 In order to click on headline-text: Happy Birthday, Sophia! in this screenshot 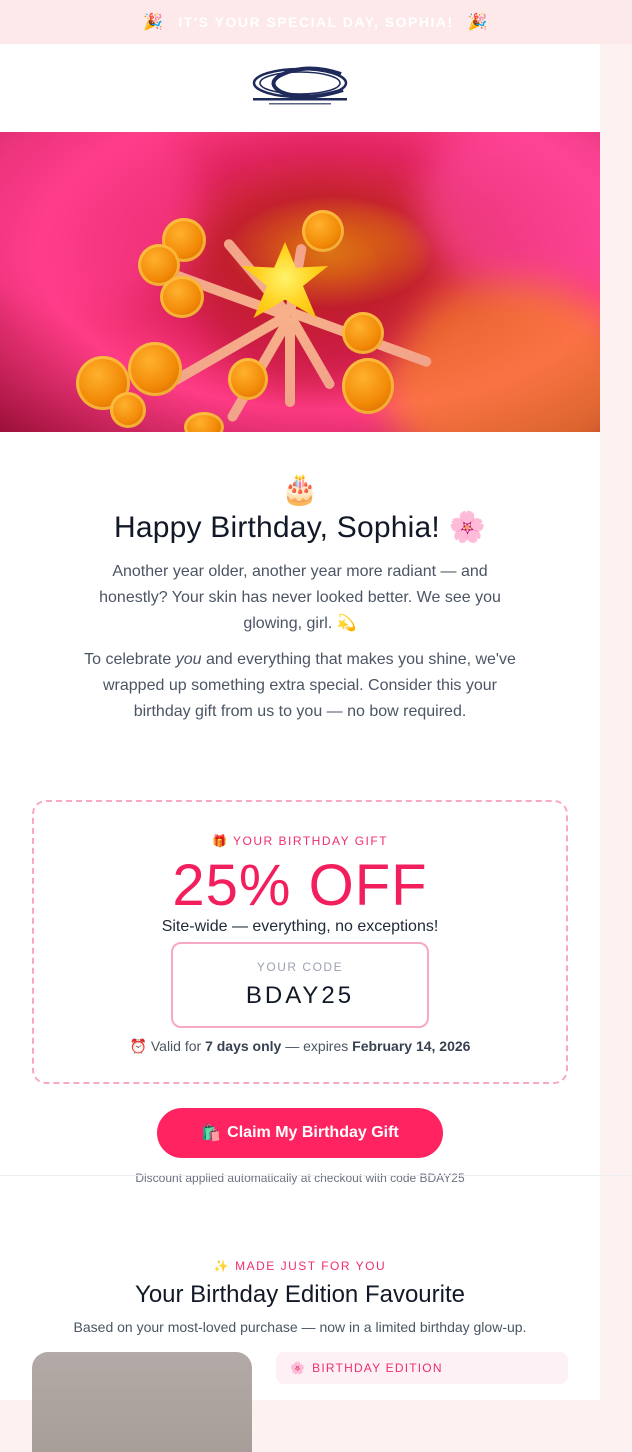, I will do `click(276, 527)`.